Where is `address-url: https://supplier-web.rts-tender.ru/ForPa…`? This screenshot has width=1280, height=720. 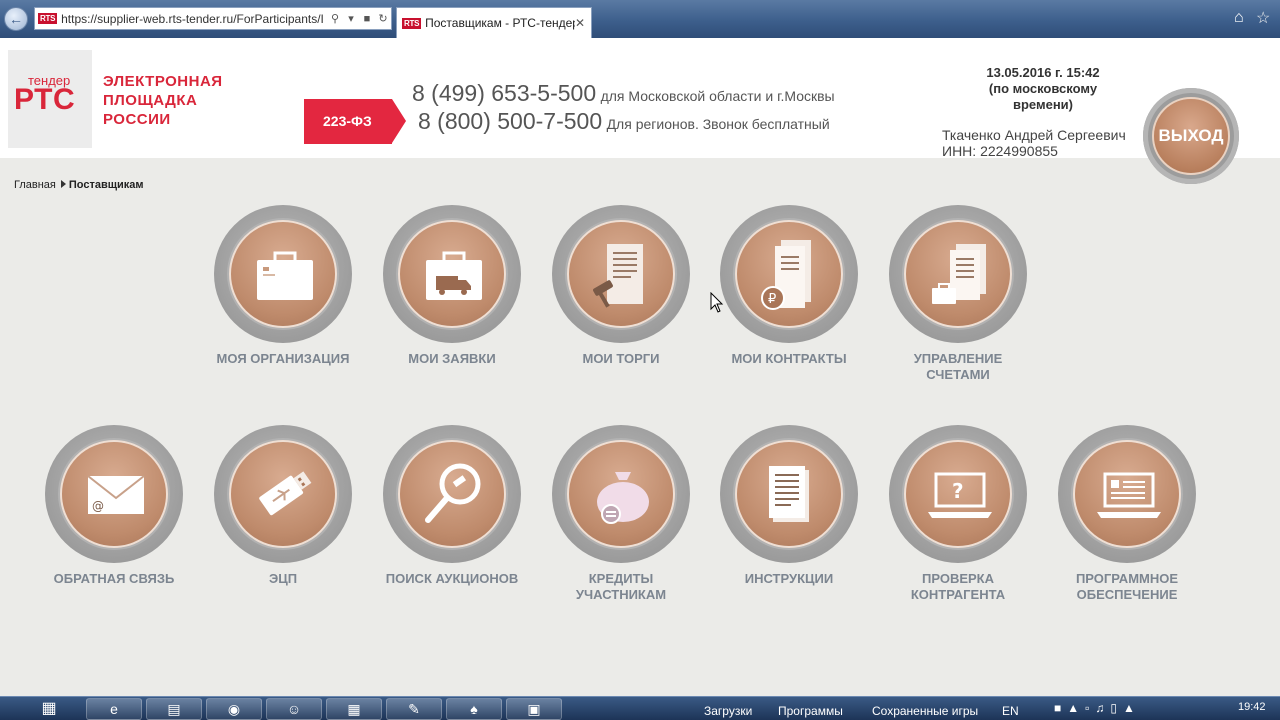
address-url: https://supplier-web.rts-tender.ru/ForPa… is located at coordinates (194, 19).